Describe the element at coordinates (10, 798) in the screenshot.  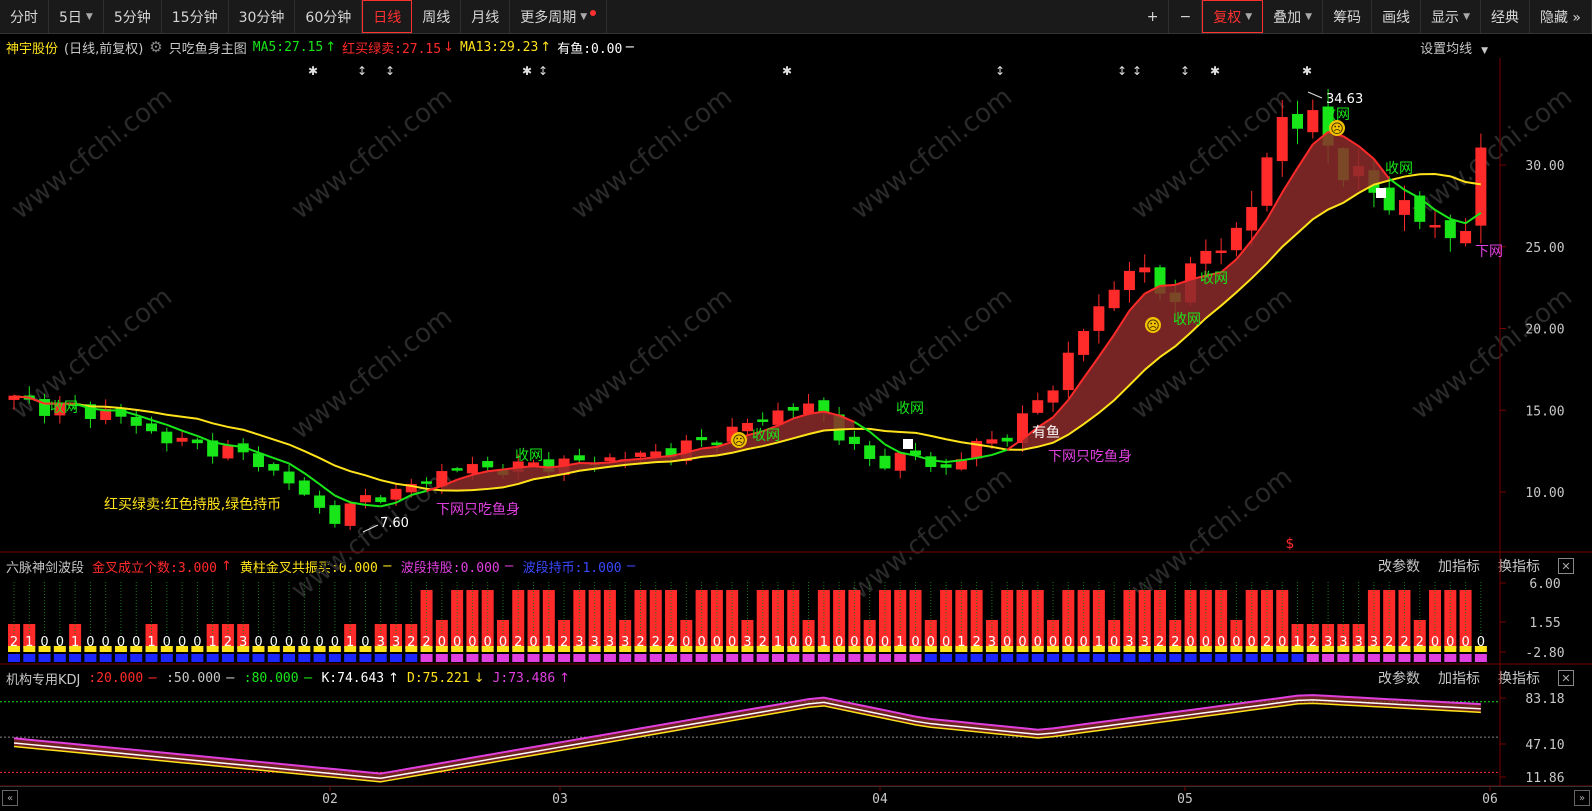
I see `scroll-left-icon: «` at that location.